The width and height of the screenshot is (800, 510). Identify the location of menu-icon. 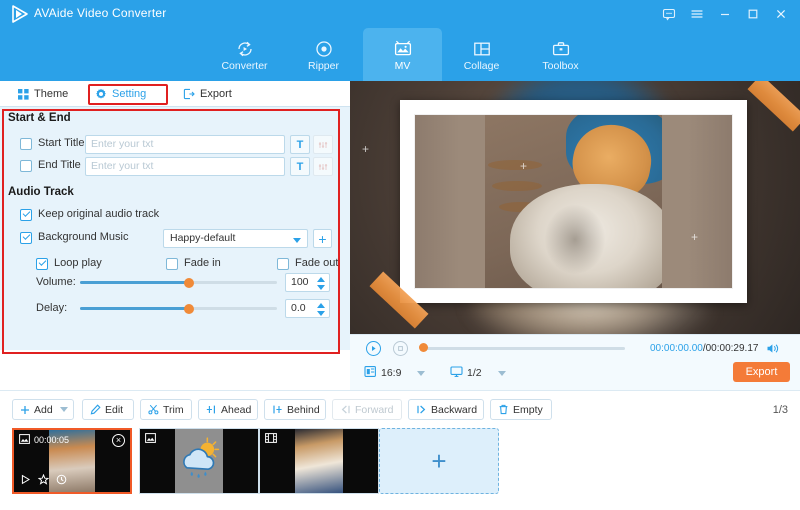
(697, 14).